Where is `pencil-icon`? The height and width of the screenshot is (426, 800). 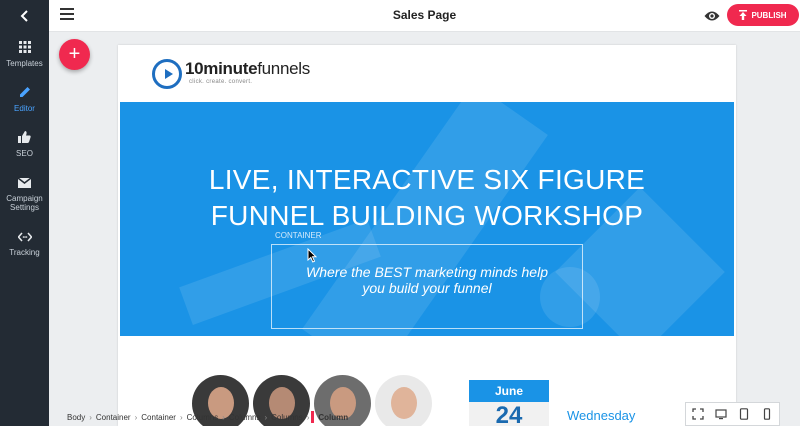 pencil-icon is located at coordinates (25, 93).